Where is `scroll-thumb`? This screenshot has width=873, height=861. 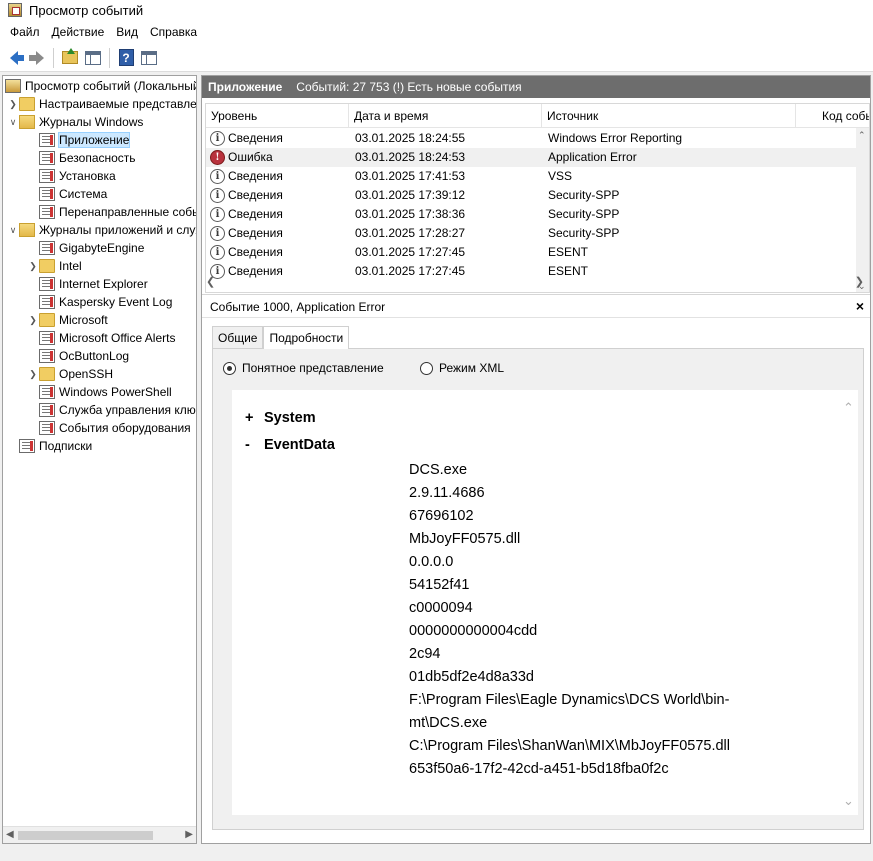 scroll-thumb is located at coordinates (85, 835).